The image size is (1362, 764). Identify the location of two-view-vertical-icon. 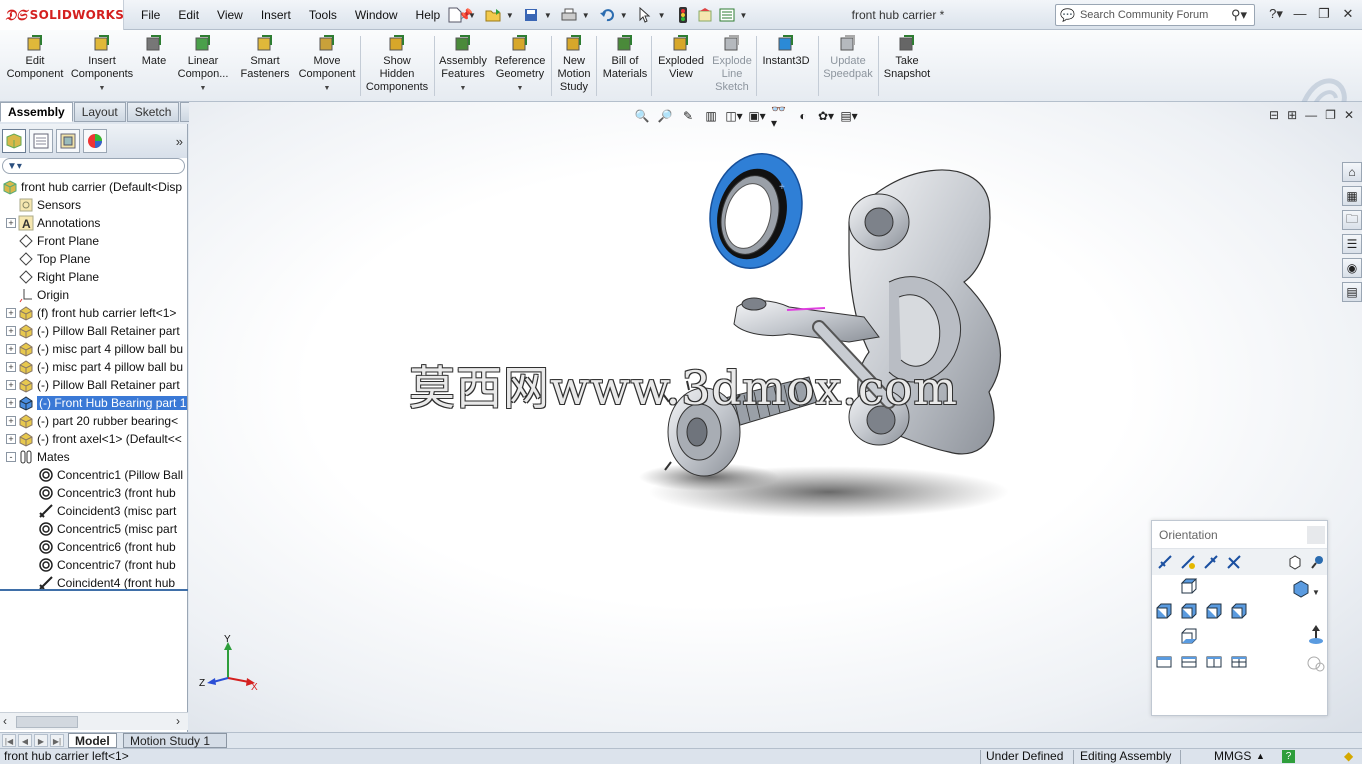
(1214, 662).